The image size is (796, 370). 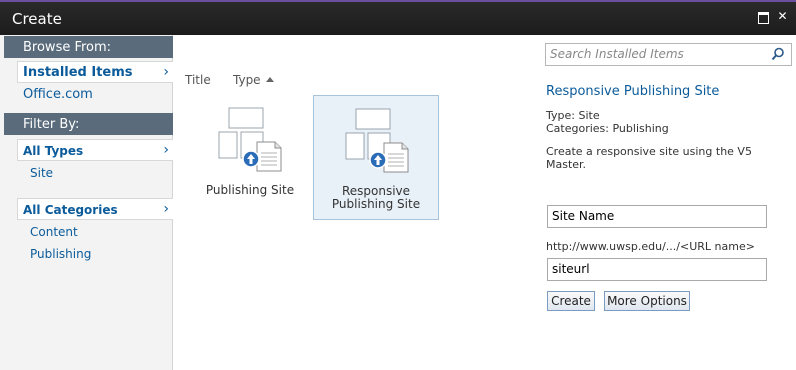 I want to click on details-title: Responsive Publishing Site, so click(x=633, y=91).